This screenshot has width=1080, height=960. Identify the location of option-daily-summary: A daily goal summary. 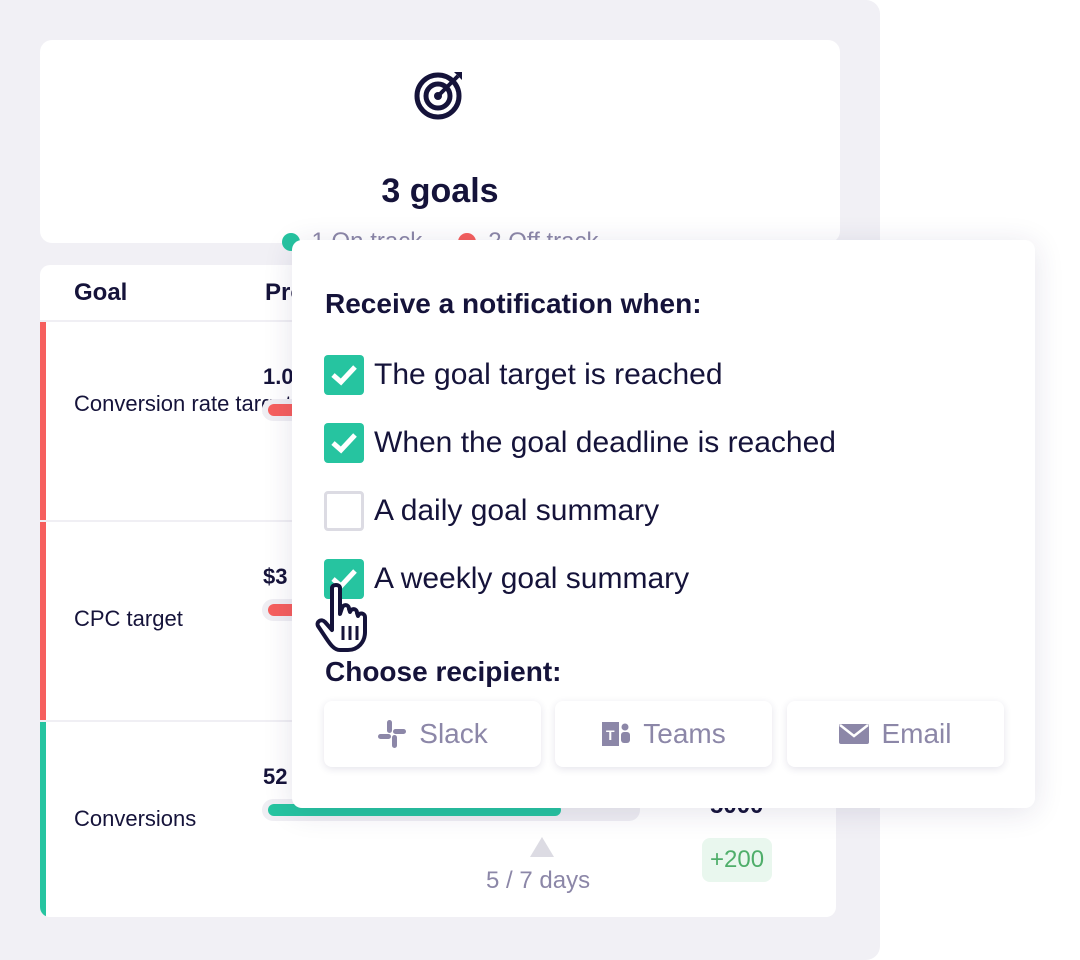
(491, 511).